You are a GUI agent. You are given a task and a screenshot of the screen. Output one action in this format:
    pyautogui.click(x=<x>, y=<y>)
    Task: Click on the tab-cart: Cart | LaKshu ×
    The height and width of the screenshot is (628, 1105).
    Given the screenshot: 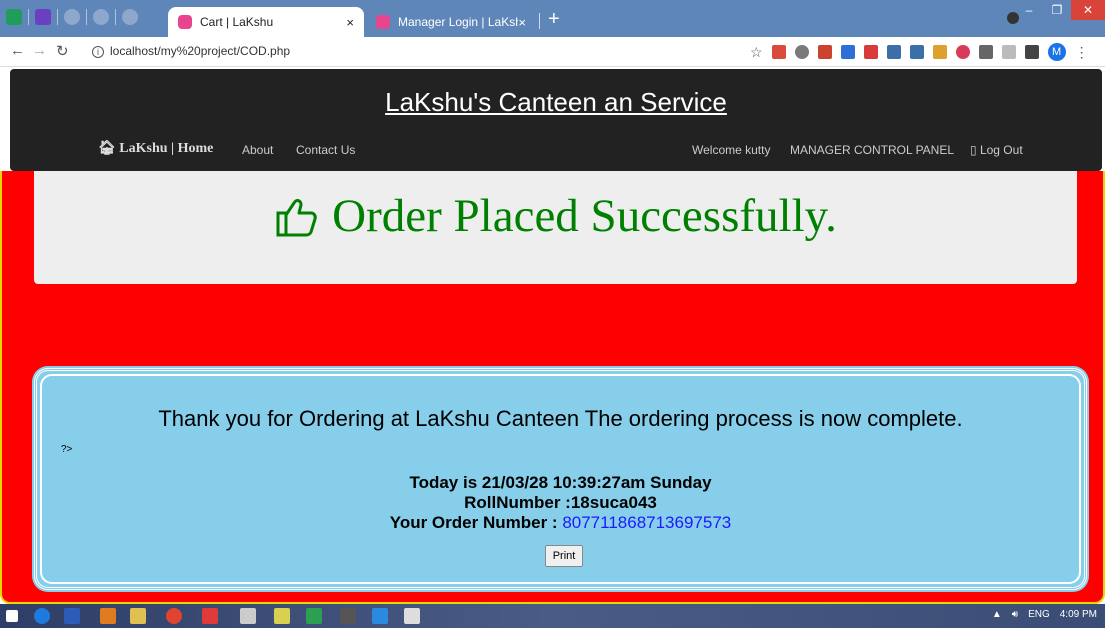 What is the action you would take?
    pyautogui.click(x=266, y=22)
    